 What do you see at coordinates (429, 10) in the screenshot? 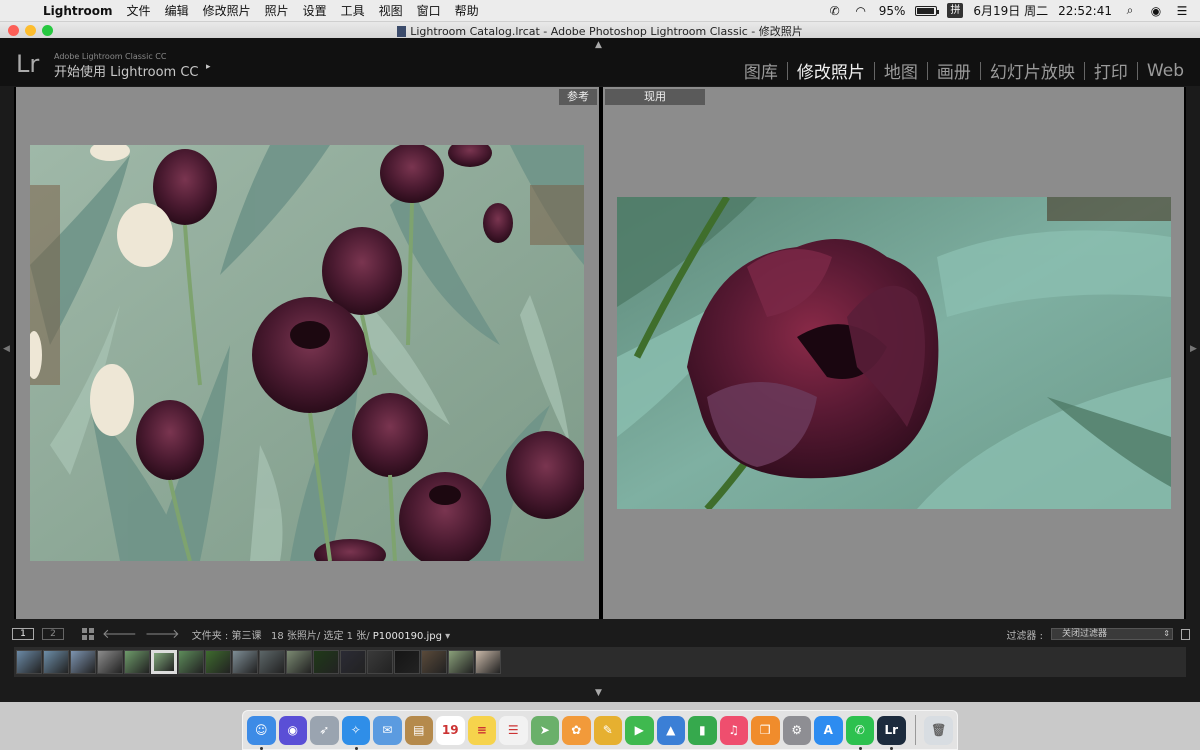
I see `menu-window: 窗口` at bounding box center [429, 10].